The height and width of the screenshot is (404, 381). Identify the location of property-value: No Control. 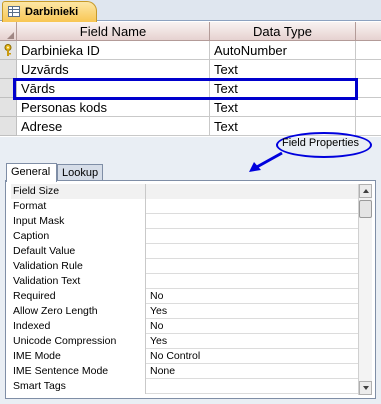
(252, 356).